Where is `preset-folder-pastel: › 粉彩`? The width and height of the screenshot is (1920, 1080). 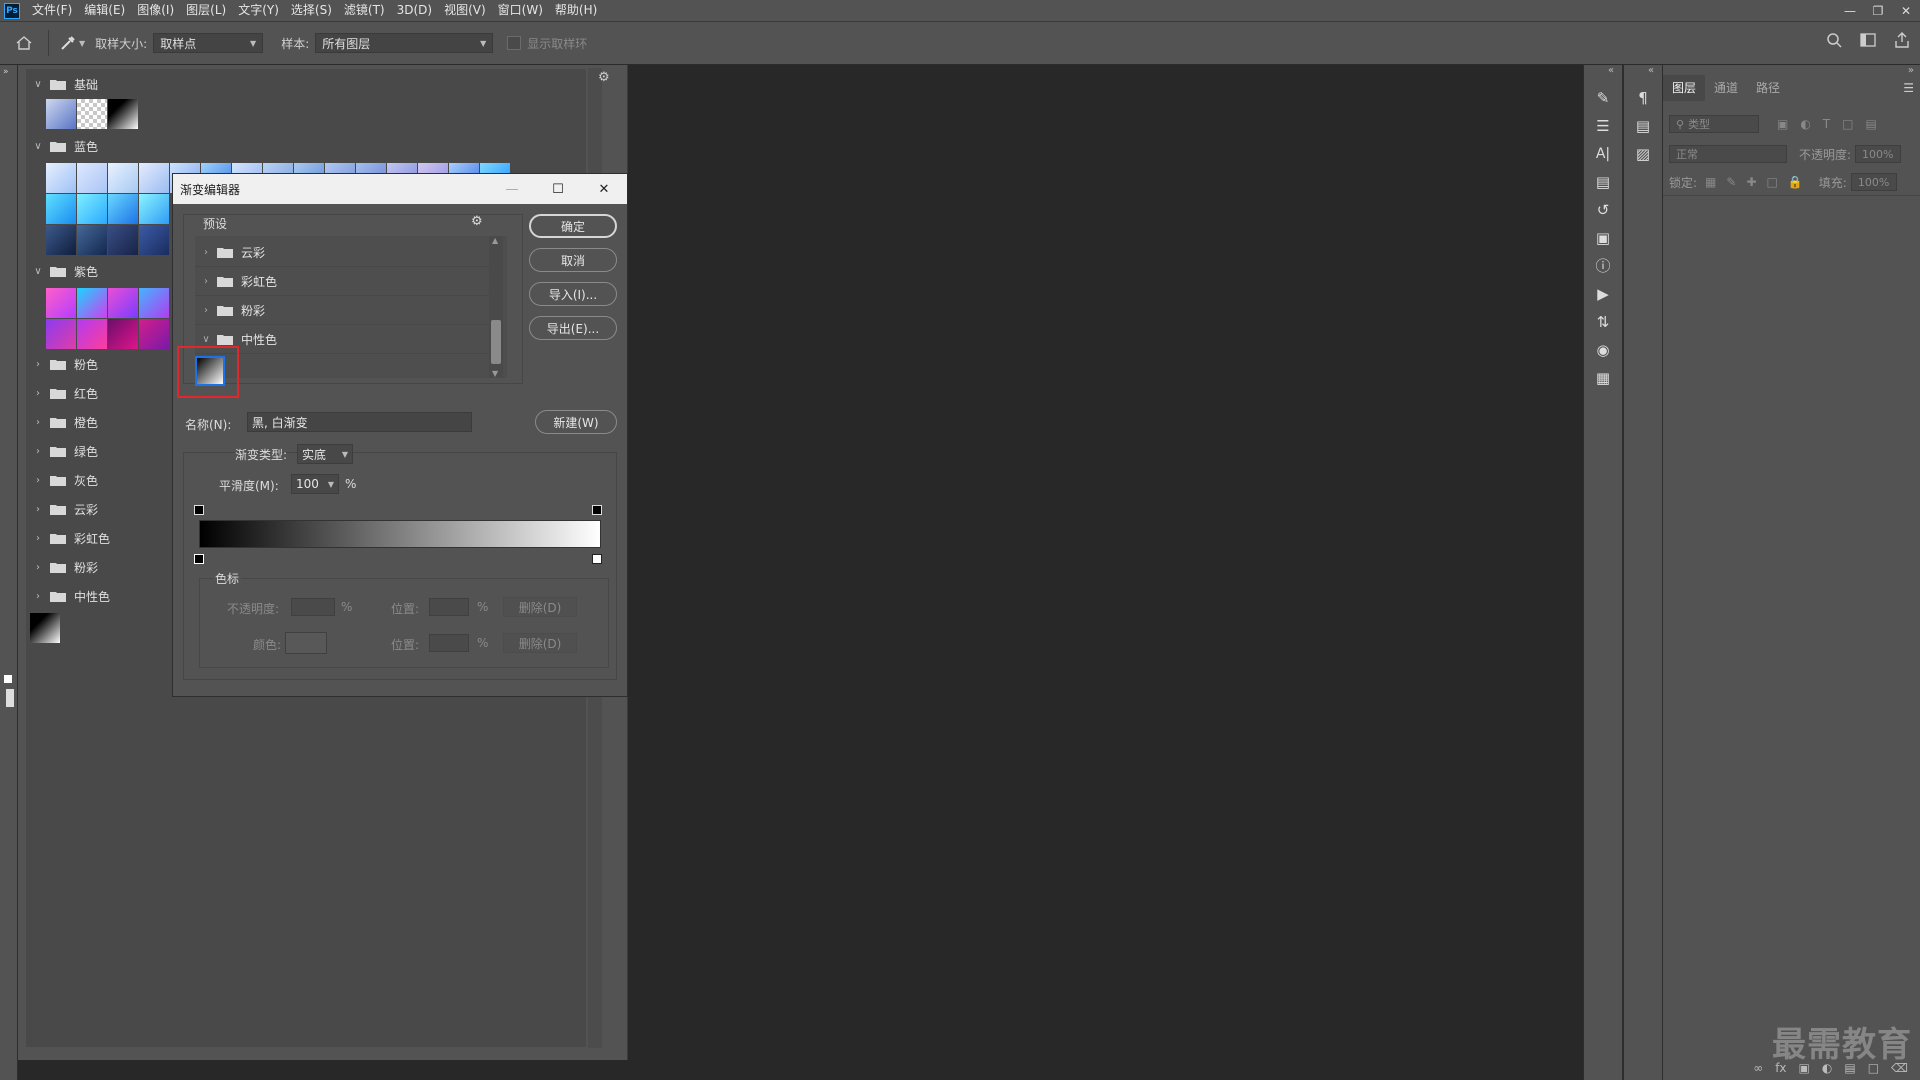
preset-folder-pastel: › 粉彩 is located at coordinates (342, 310).